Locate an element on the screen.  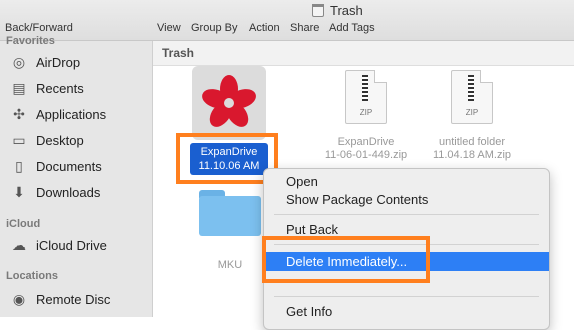
view-button: View is located at coordinates (169, 28).